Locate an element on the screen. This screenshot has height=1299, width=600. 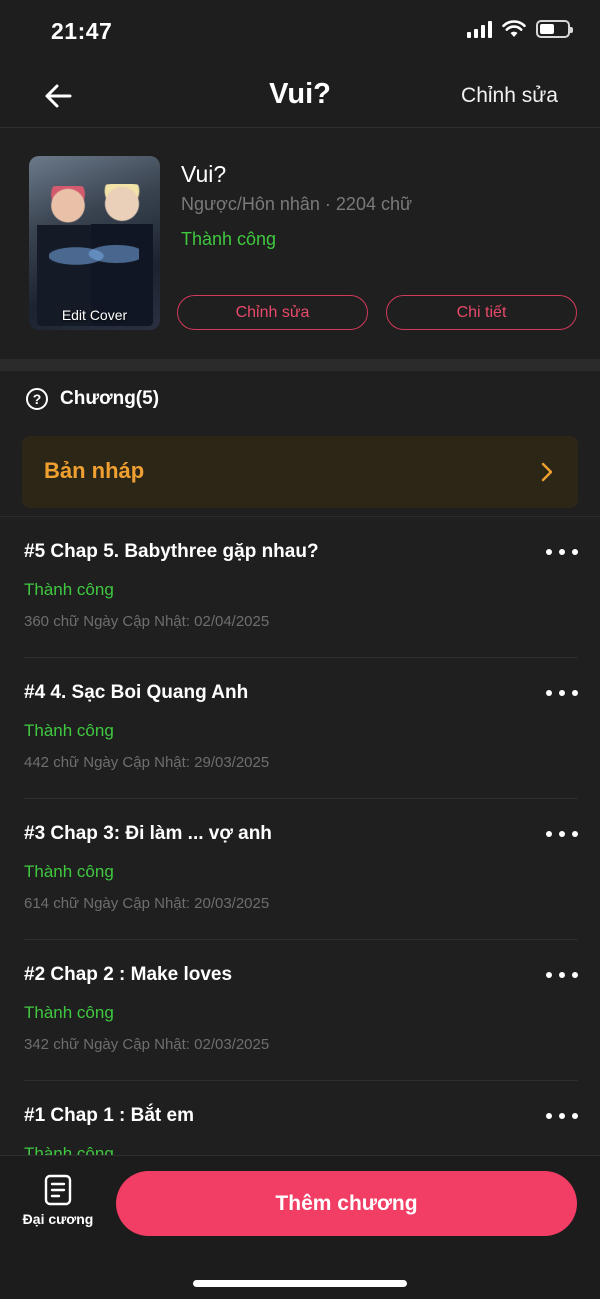
book-title: Vui? is located at coordinates (204, 174).